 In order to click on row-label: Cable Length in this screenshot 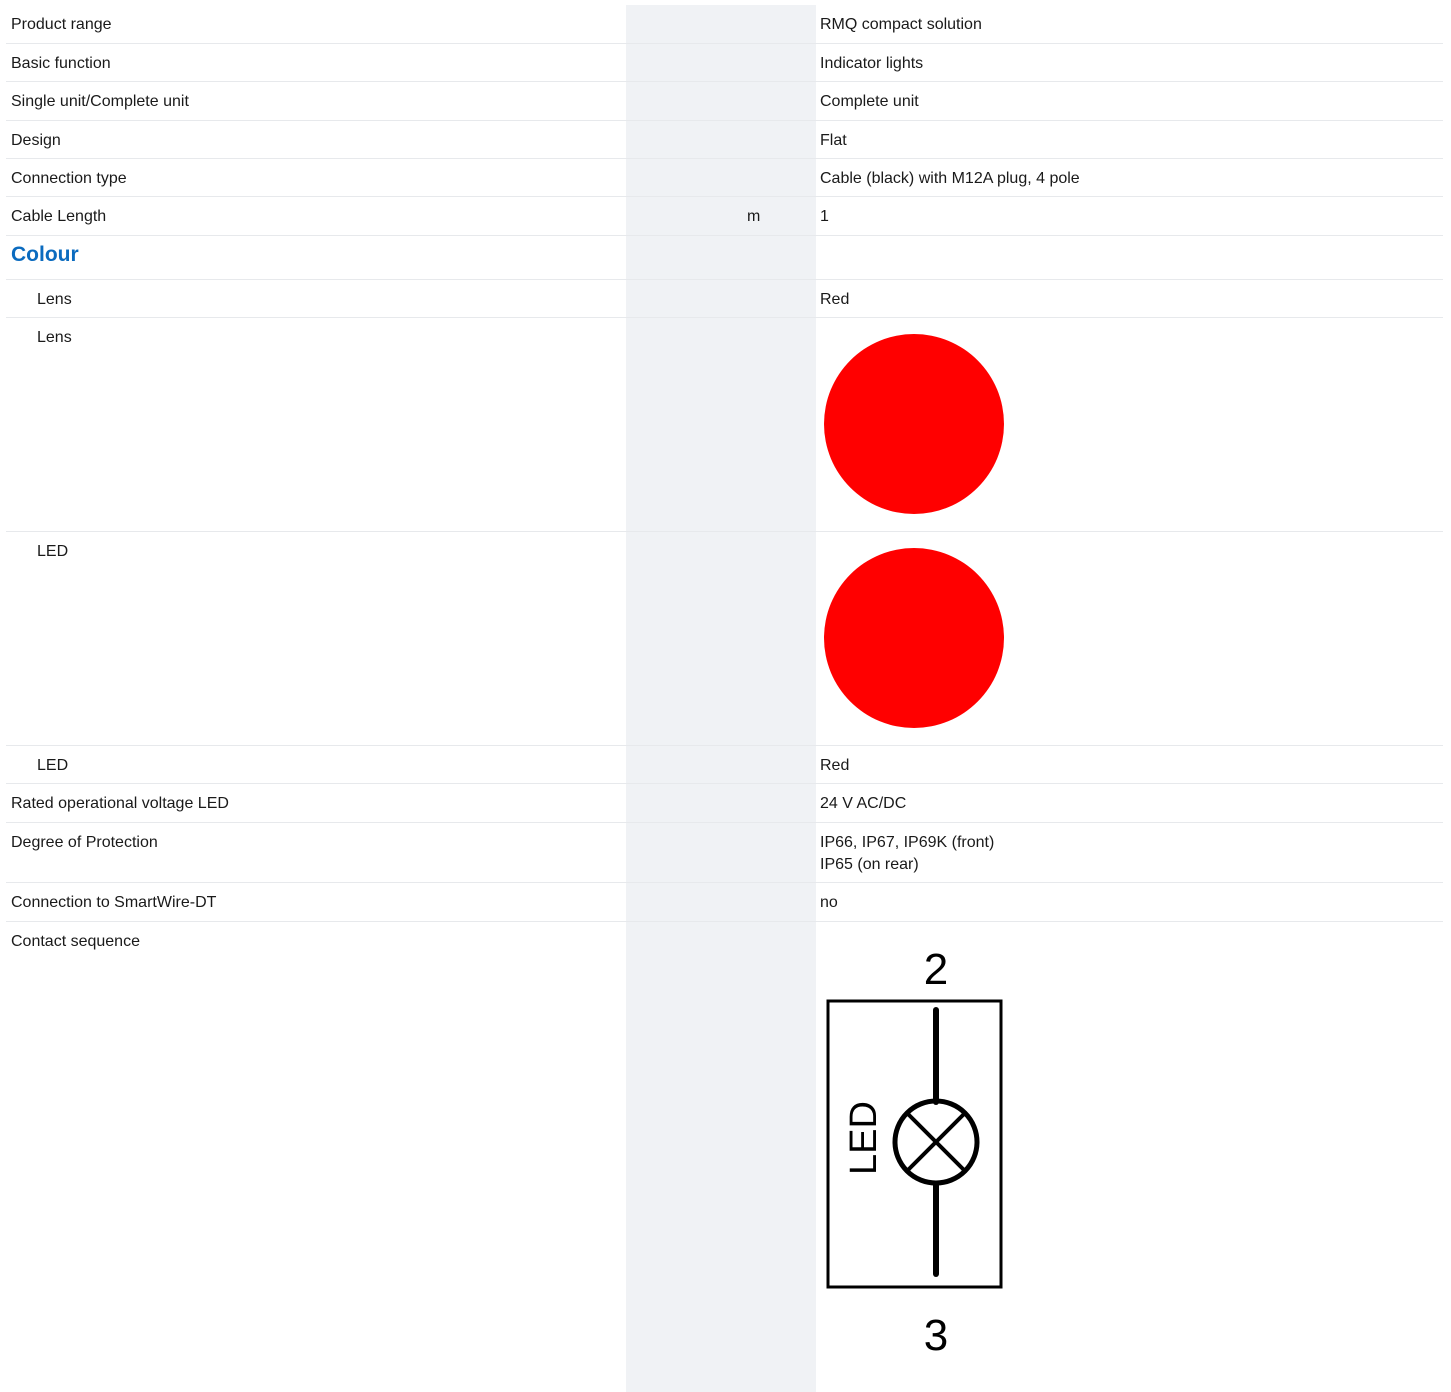, I will do `click(59, 216)`.